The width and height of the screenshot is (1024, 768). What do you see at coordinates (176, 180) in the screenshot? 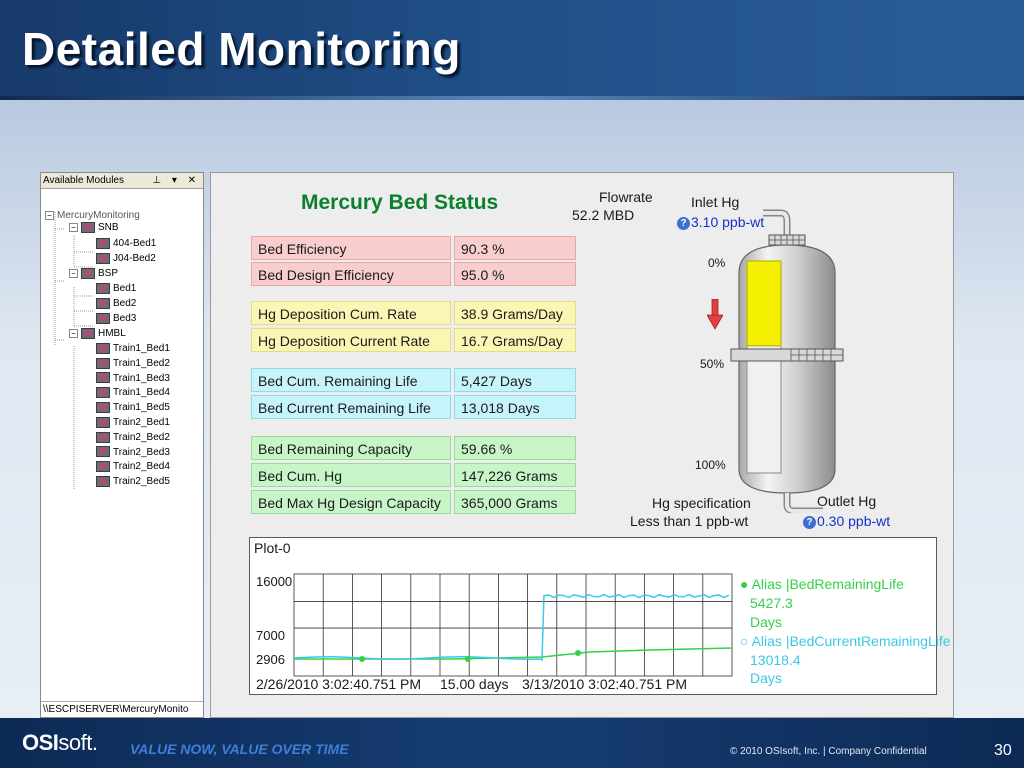
I see `panel-controls: ⊥ ▾ ✕` at bounding box center [176, 180].